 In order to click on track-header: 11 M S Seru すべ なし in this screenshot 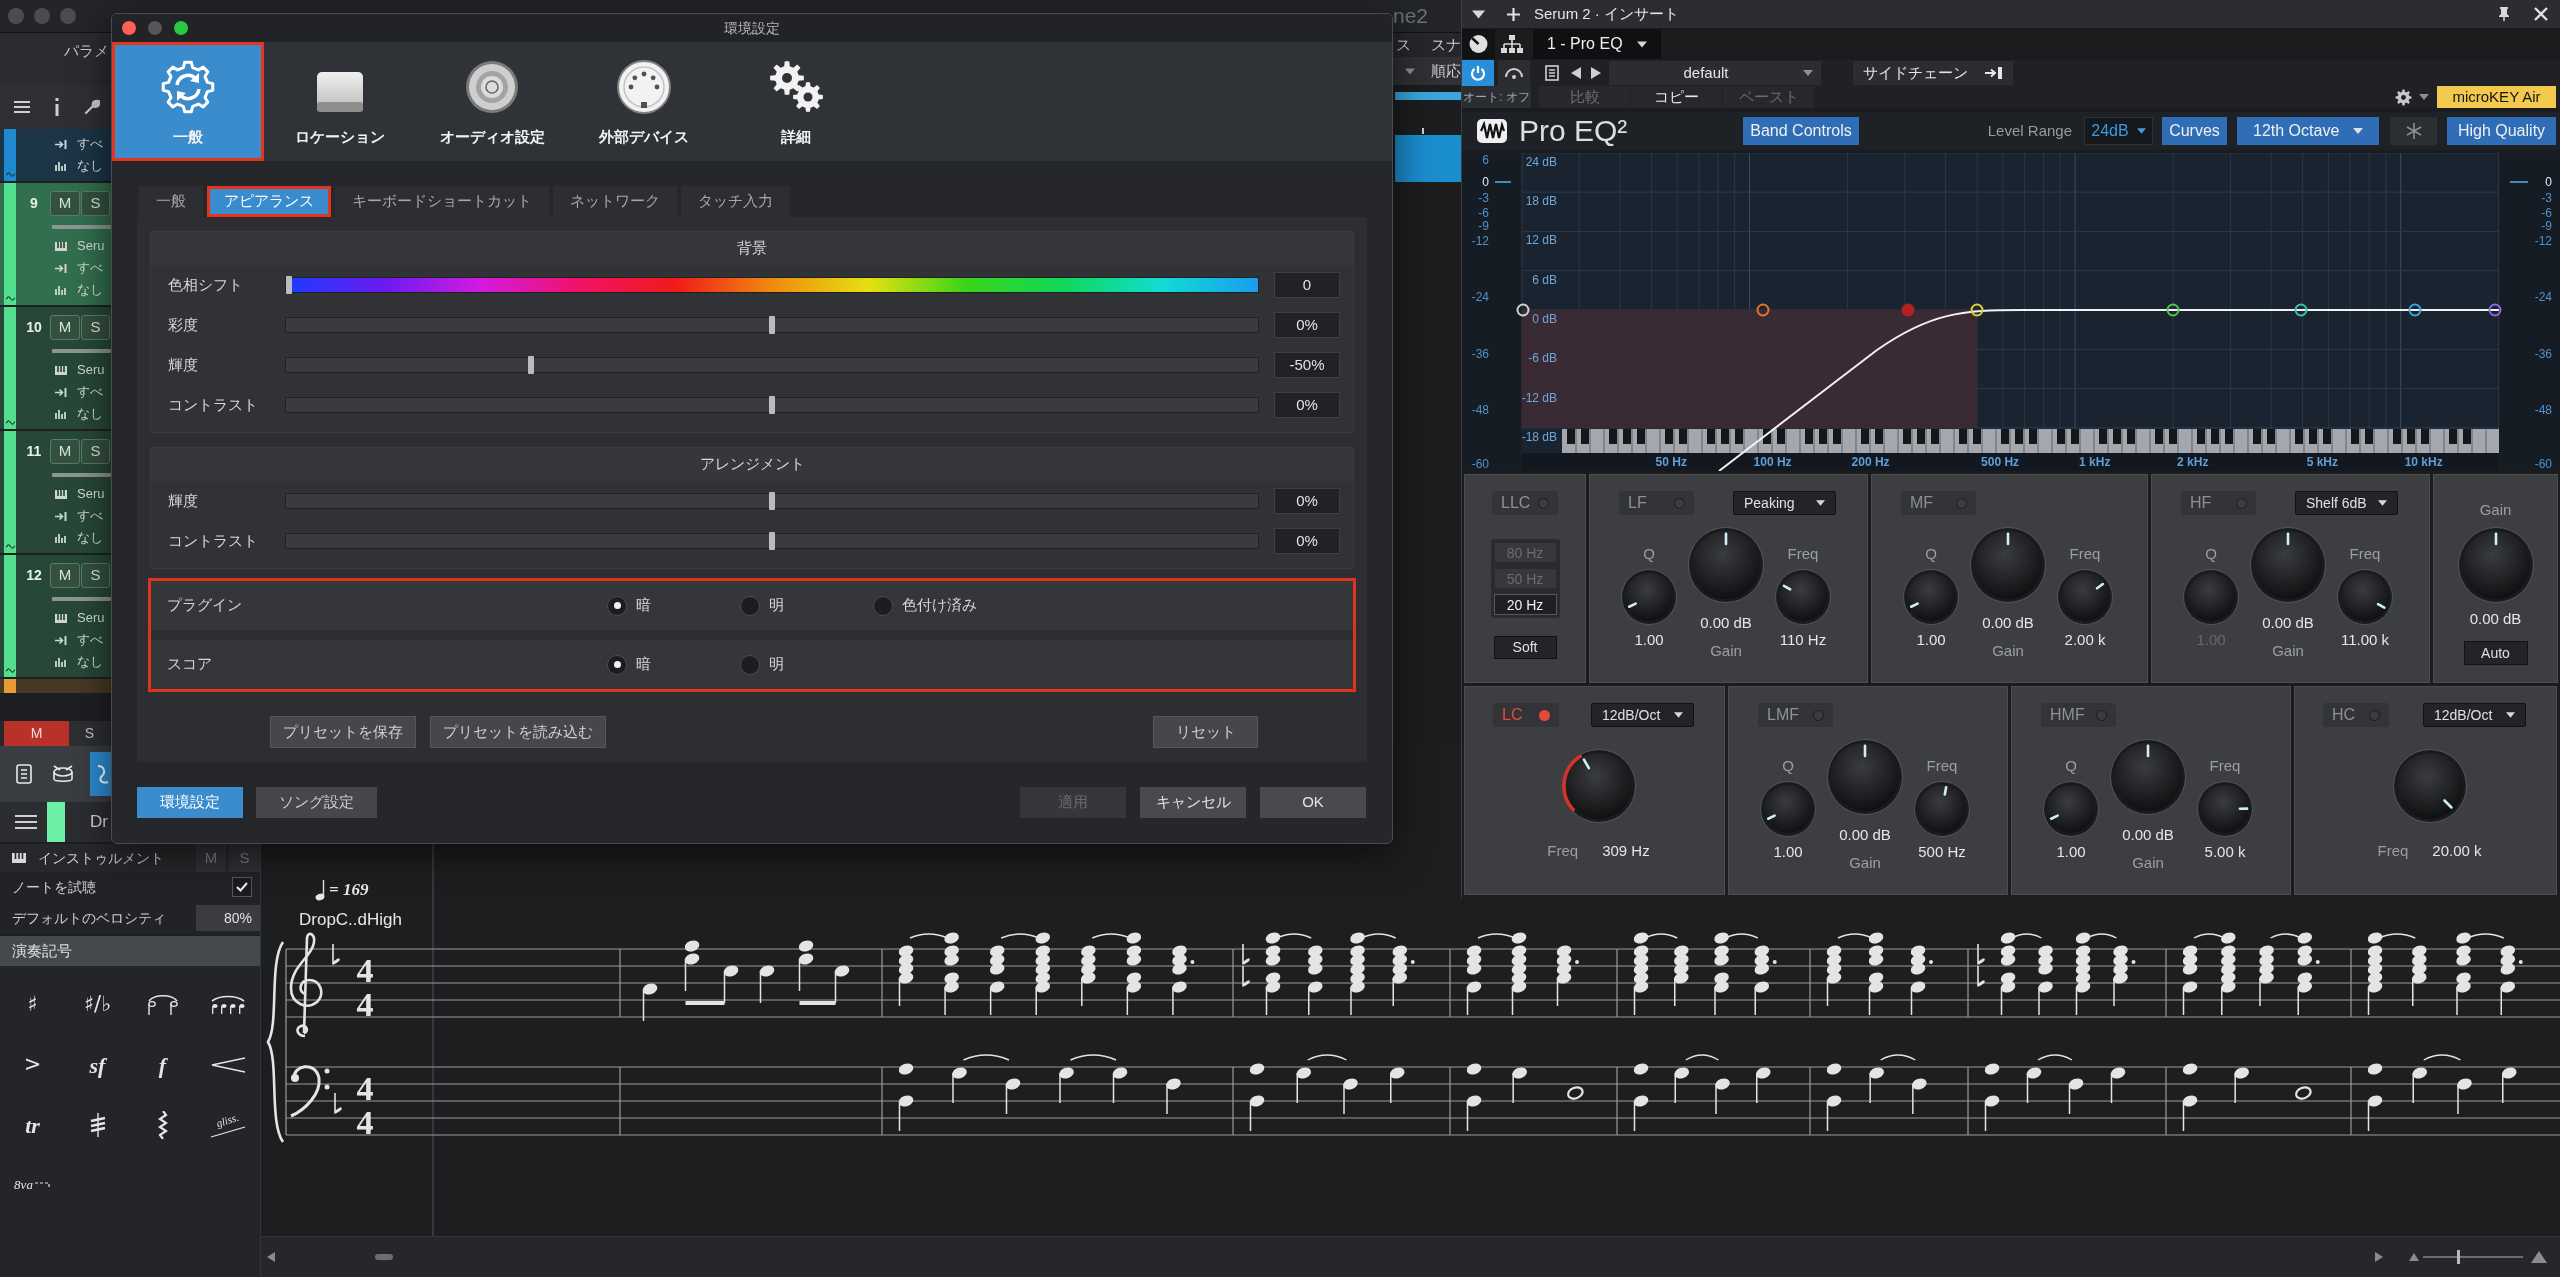, I will do `click(55, 492)`.